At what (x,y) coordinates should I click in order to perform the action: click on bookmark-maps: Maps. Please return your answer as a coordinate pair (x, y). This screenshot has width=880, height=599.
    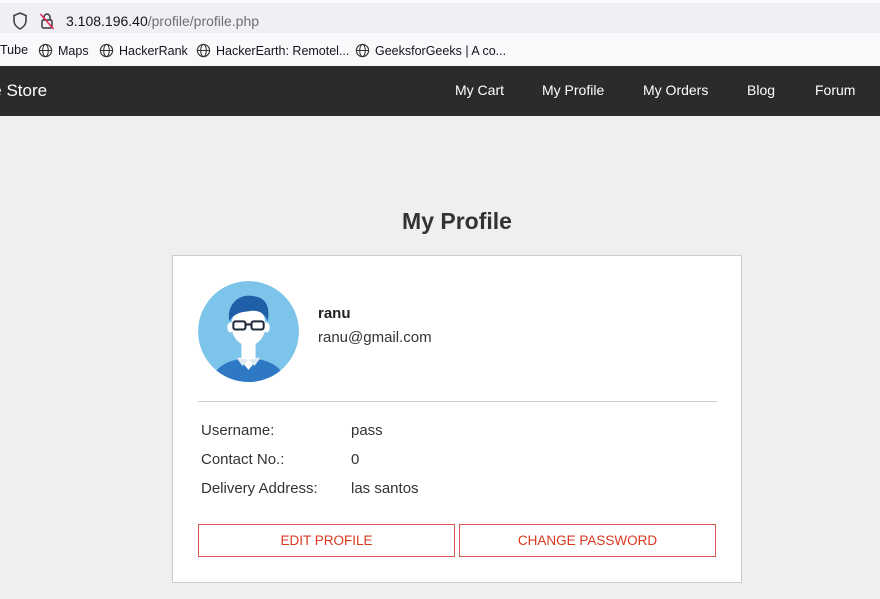
    Looking at the image, I should click on (63, 50).